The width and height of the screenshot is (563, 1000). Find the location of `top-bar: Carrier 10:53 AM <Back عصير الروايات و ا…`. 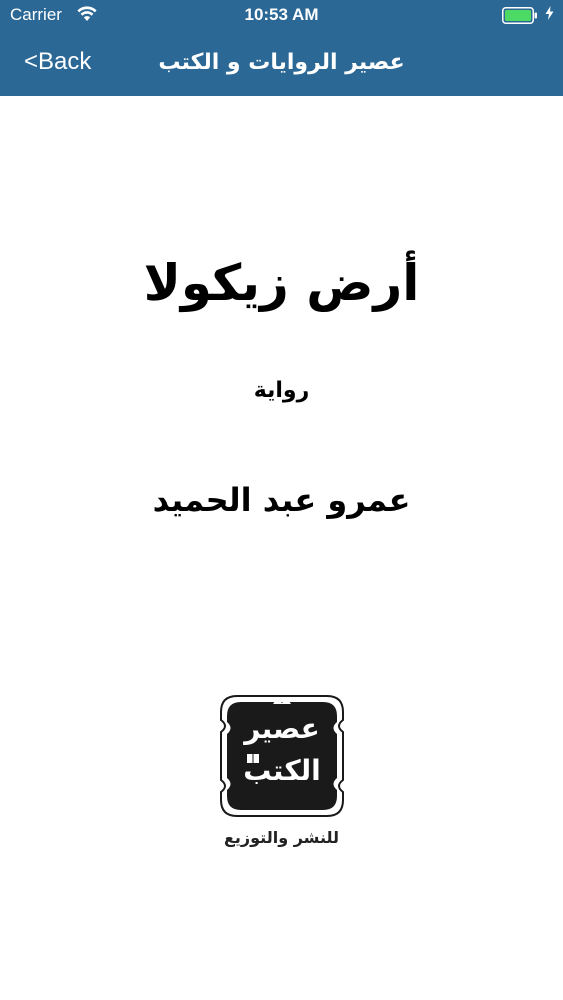

top-bar: Carrier 10:53 AM <Back عصير الروايات و ا… is located at coordinates (281, 48).